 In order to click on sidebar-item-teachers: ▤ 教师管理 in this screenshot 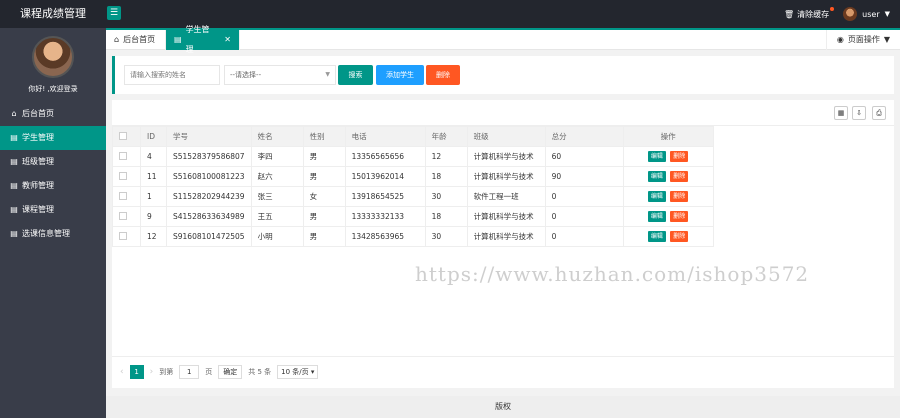, I will do `click(53, 186)`.